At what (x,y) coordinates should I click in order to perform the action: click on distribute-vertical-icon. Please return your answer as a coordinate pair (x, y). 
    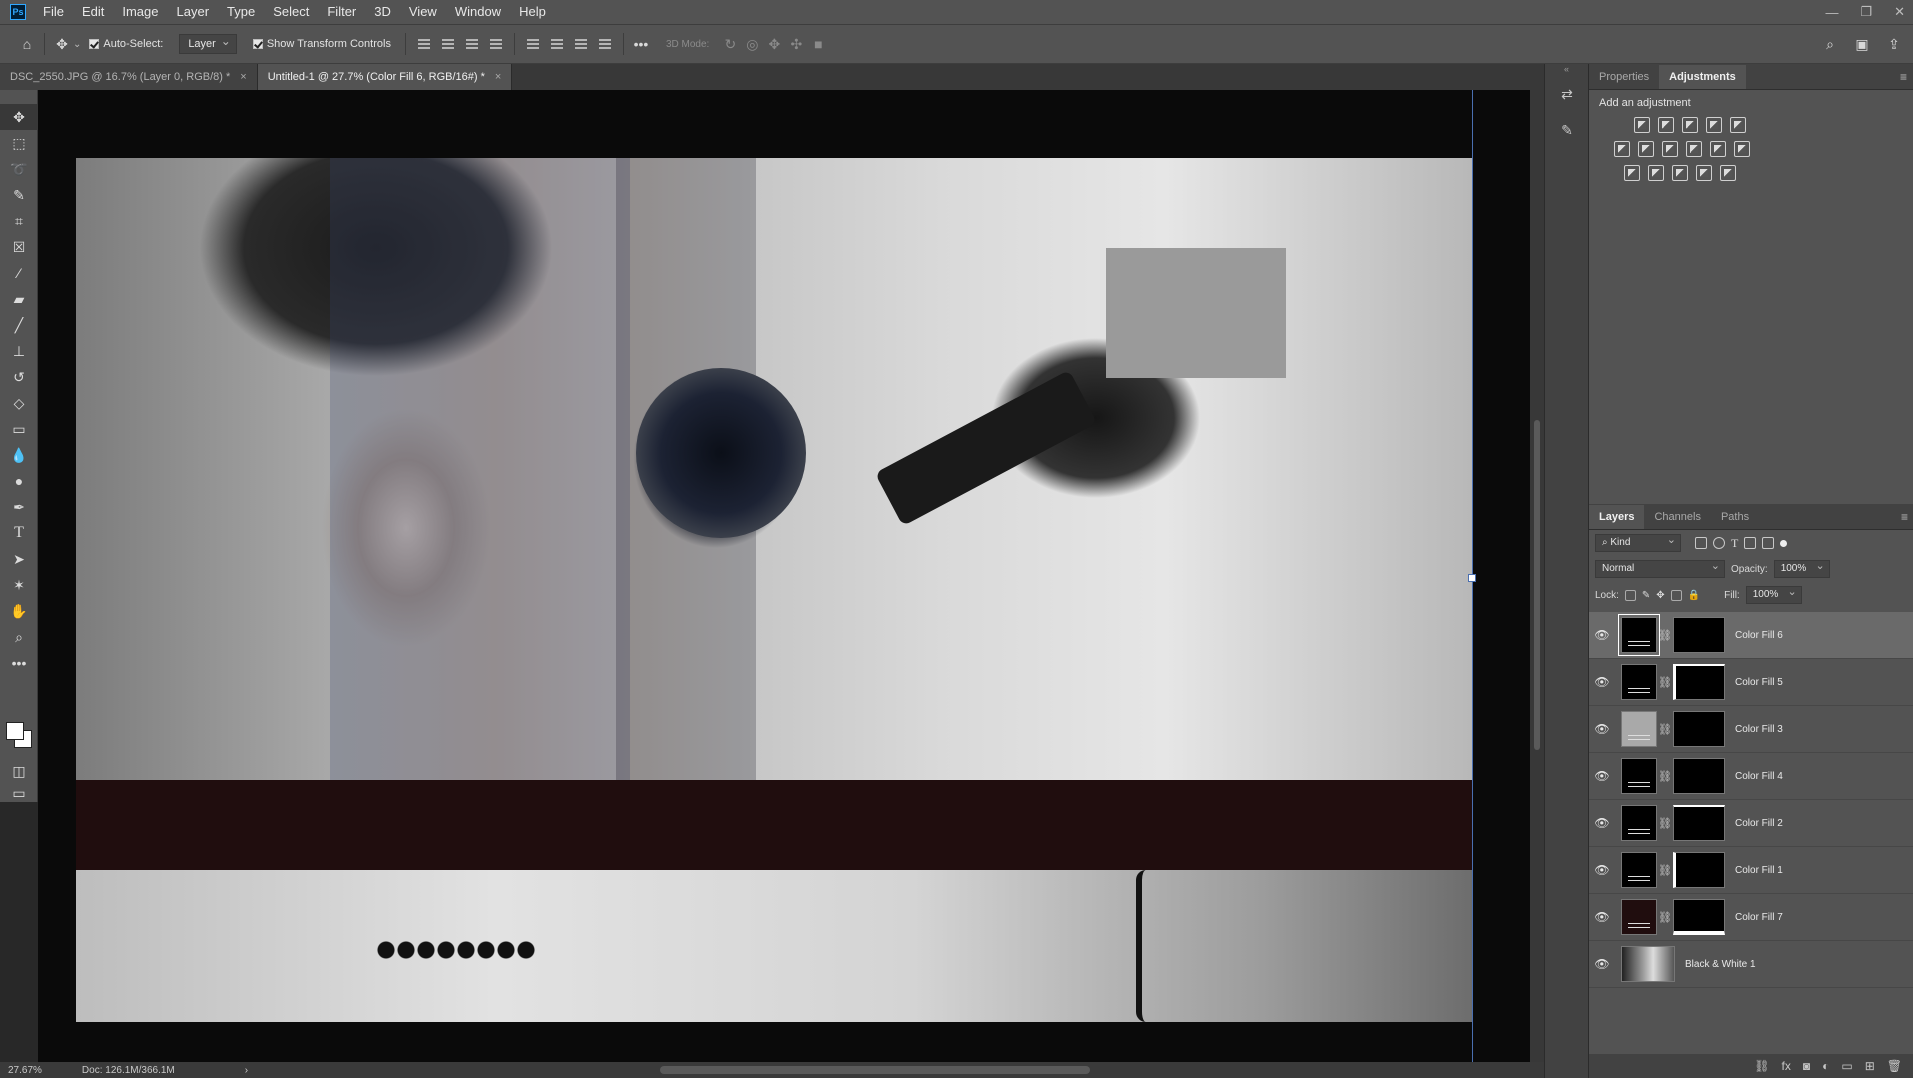
    Looking at the image, I should click on (496, 44).